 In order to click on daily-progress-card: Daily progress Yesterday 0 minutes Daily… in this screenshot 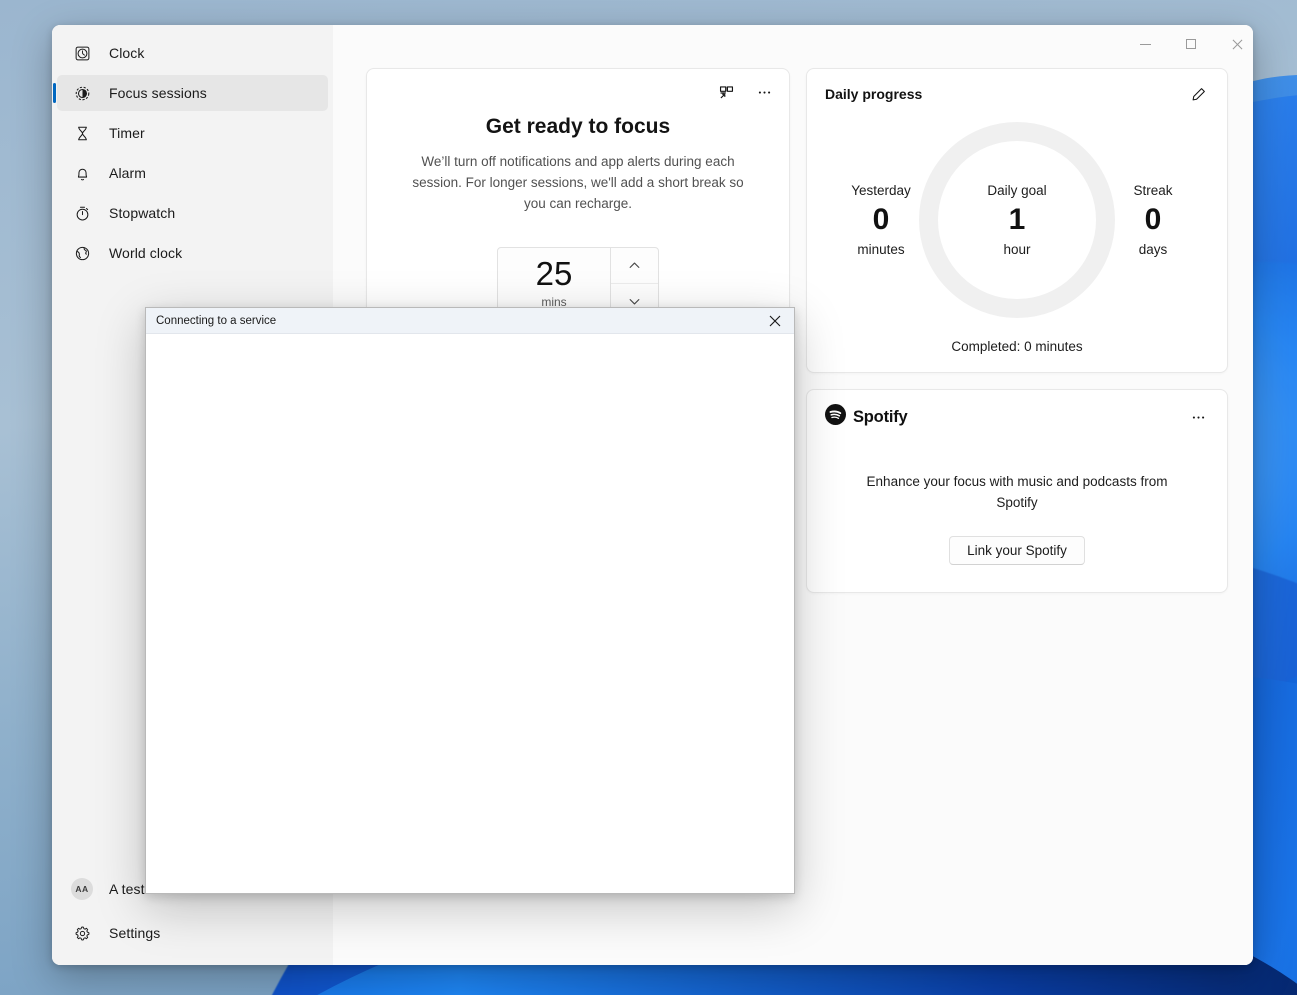, I will do `click(1017, 220)`.